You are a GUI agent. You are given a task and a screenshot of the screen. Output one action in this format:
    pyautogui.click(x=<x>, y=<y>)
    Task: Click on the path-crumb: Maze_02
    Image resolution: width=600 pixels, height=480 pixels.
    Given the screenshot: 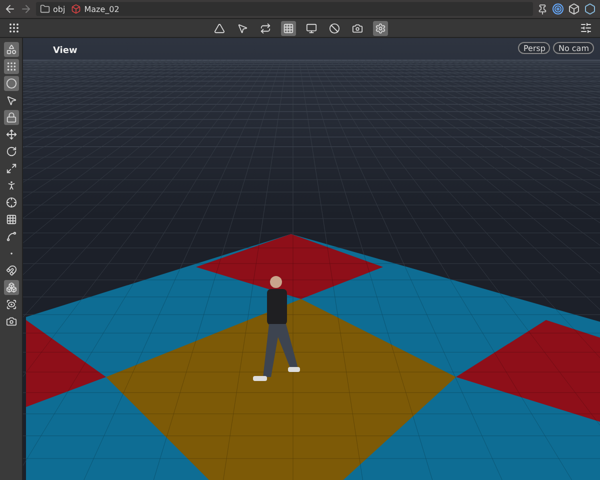 What is the action you would take?
    pyautogui.click(x=102, y=9)
    